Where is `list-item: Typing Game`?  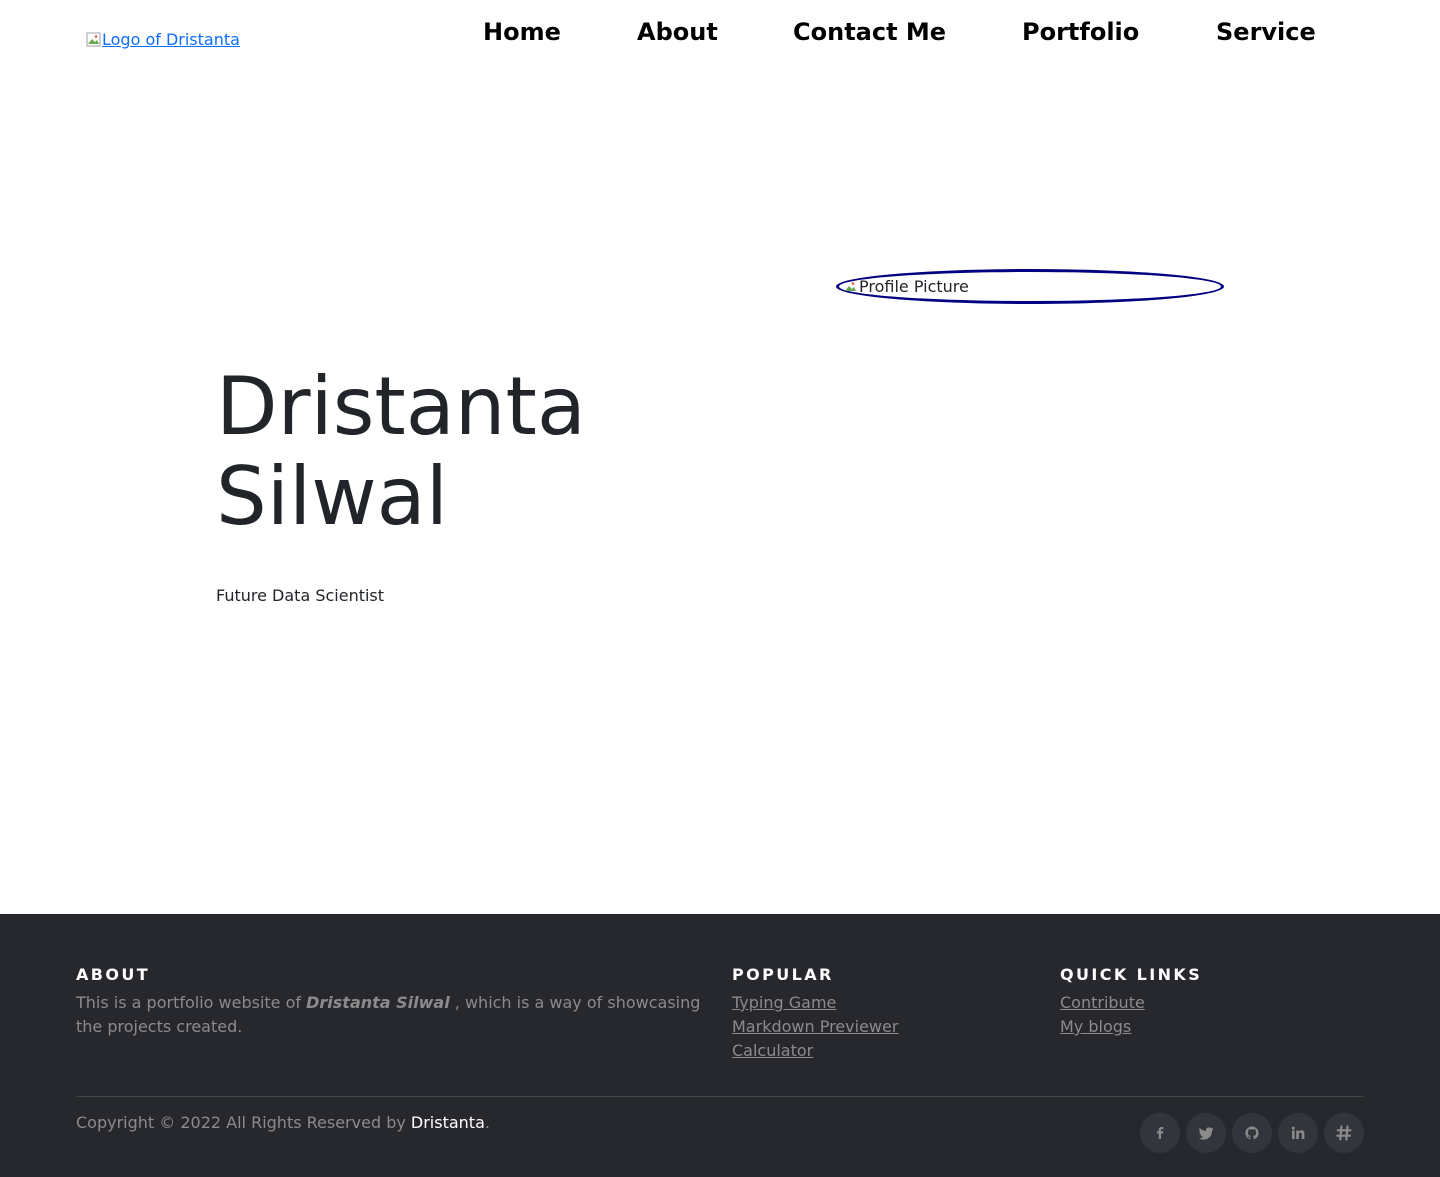
list-item: Typing Game is located at coordinates (815, 1003).